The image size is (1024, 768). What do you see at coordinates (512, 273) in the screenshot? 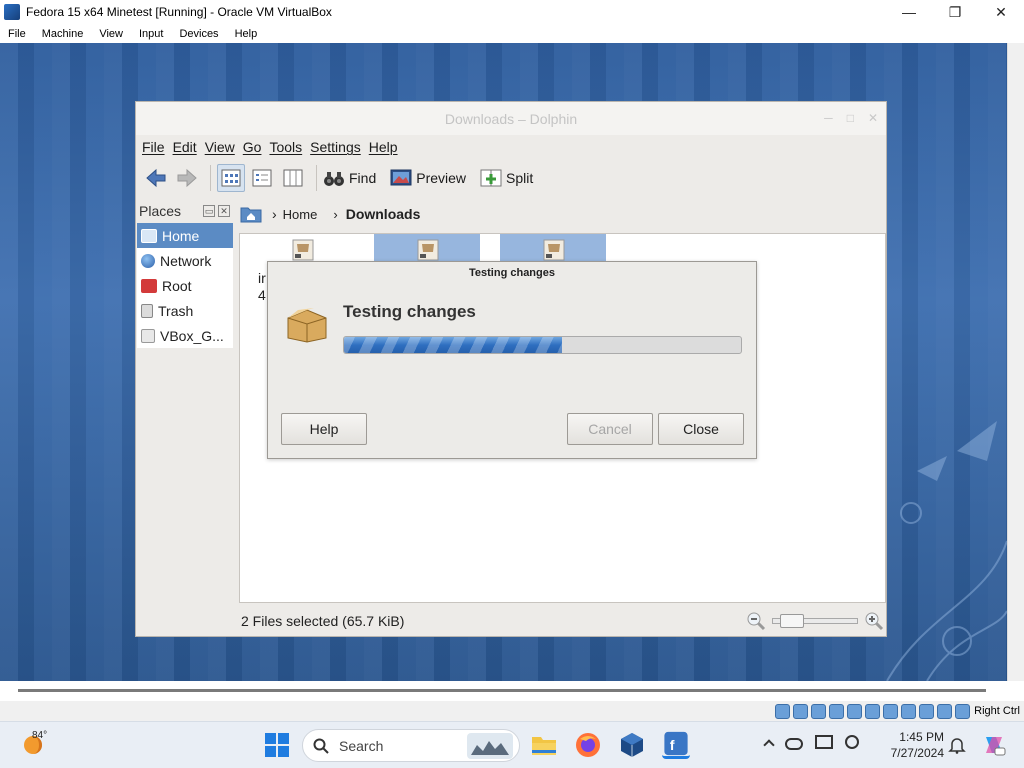
I see `dialog-title: Testing changes` at bounding box center [512, 273].